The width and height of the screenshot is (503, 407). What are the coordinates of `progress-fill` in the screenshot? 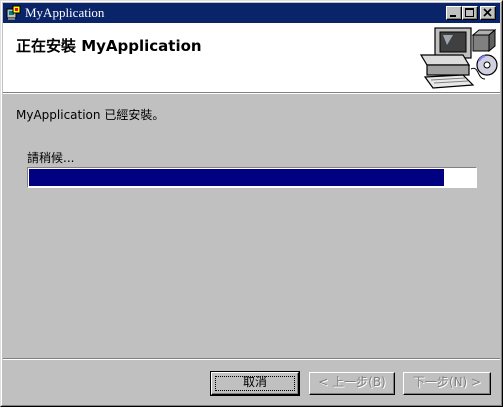 It's located at (236, 177).